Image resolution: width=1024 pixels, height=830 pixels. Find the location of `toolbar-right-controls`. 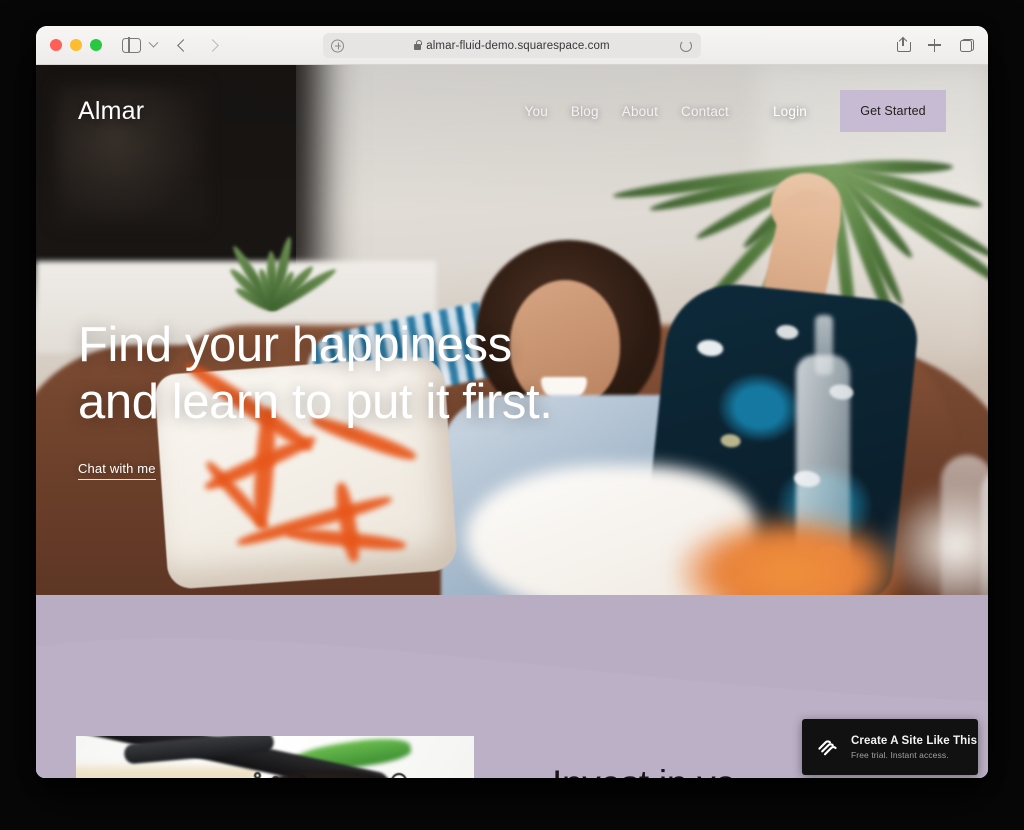

toolbar-right-controls is located at coordinates (935, 44).